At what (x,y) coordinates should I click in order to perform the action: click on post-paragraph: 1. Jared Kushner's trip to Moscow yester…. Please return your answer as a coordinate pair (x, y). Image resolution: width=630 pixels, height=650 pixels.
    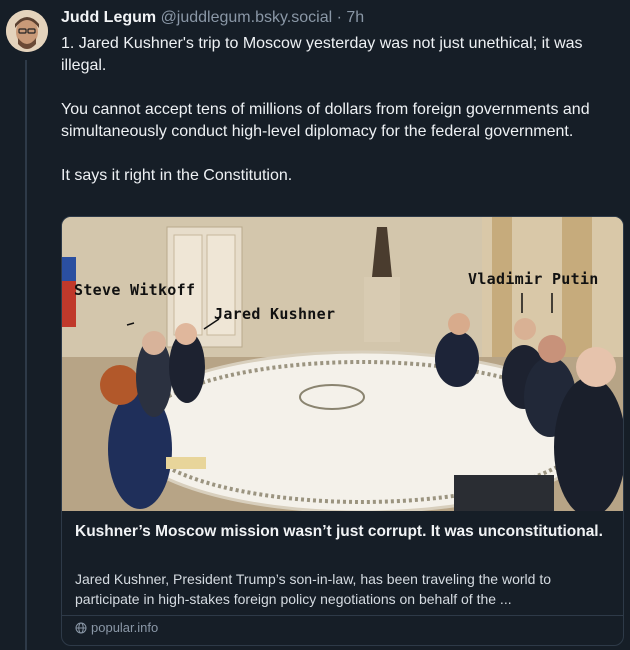
    Looking at the image, I should click on (322, 54).